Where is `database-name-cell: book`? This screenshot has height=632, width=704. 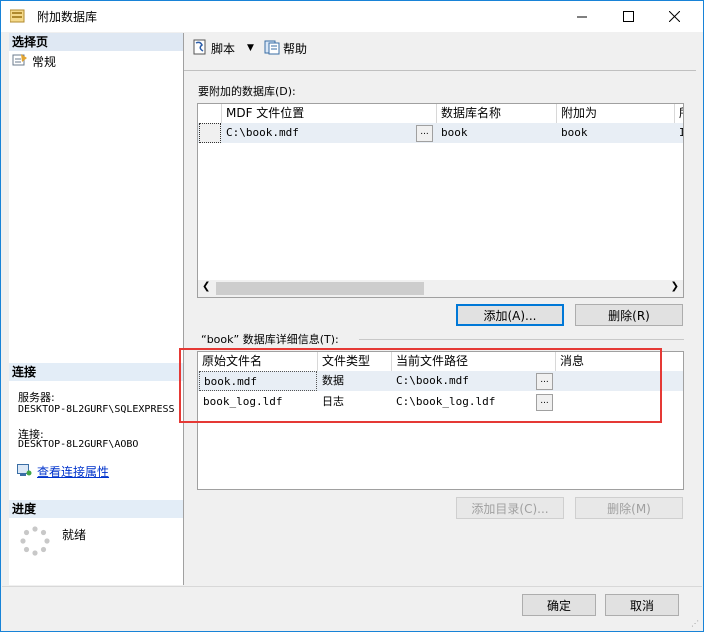
database-name-cell: book is located at coordinates (496, 133).